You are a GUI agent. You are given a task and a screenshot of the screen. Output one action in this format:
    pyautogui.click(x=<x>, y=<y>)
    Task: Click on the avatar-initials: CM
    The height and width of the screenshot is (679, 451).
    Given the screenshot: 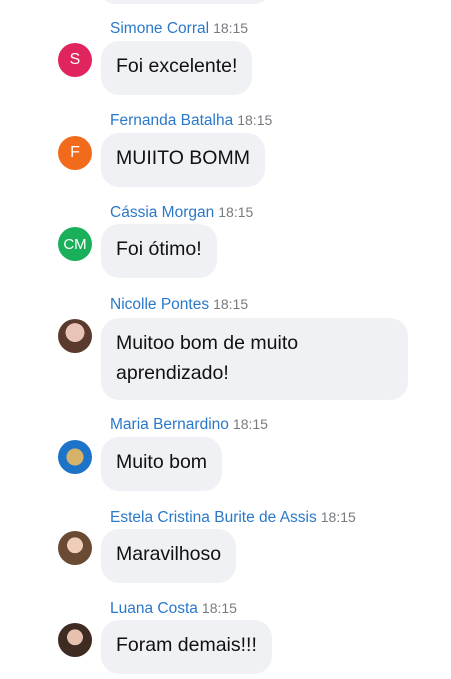 What is the action you would take?
    pyautogui.click(x=75, y=244)
    